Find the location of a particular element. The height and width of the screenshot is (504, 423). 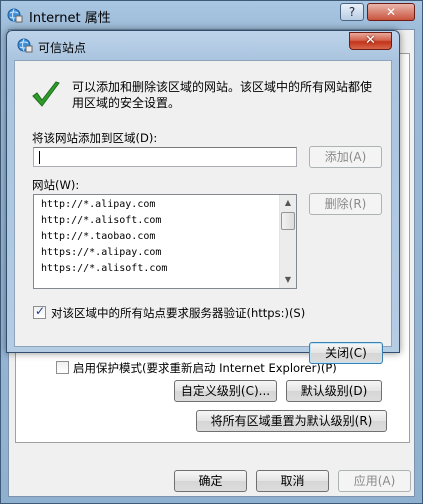

dialog-title: 可信站点 is located at coordinates (62, 48).